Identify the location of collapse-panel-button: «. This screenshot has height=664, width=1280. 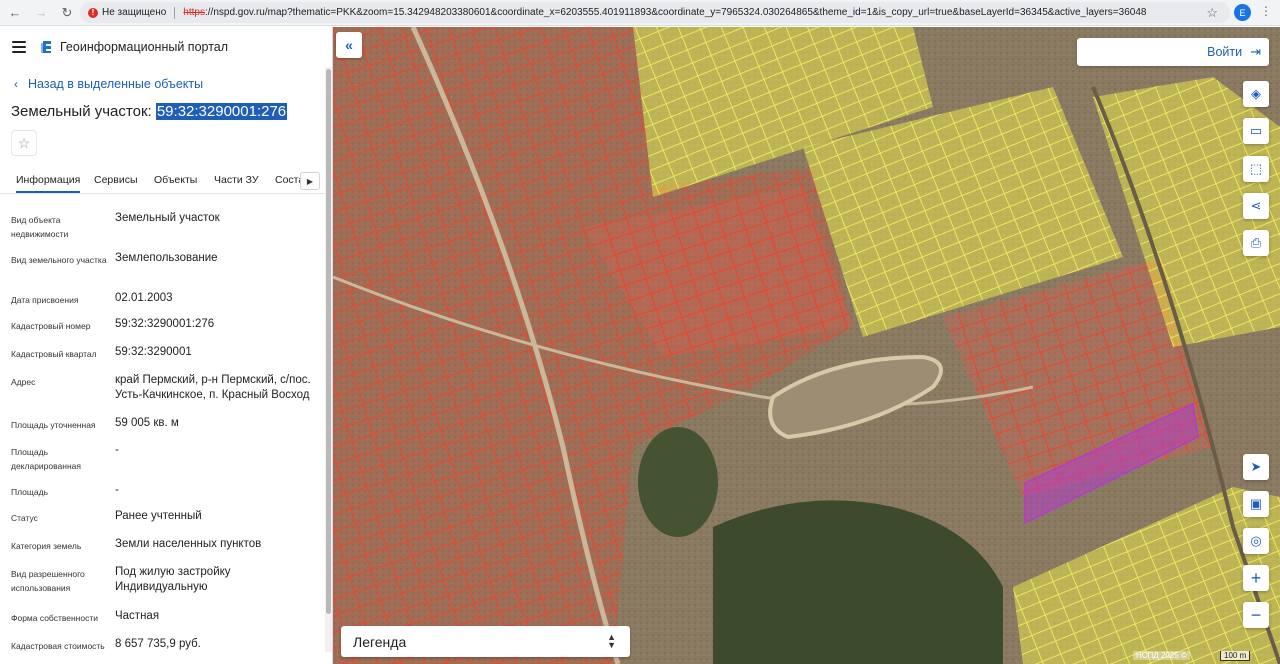
(349, 45).